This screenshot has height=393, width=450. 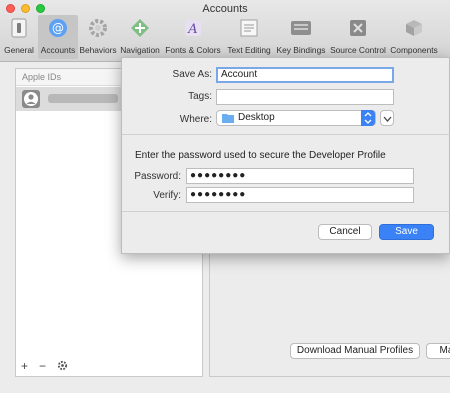 I want to click on verify-field: ●●●●●●●●, so click(x=300, y=195).